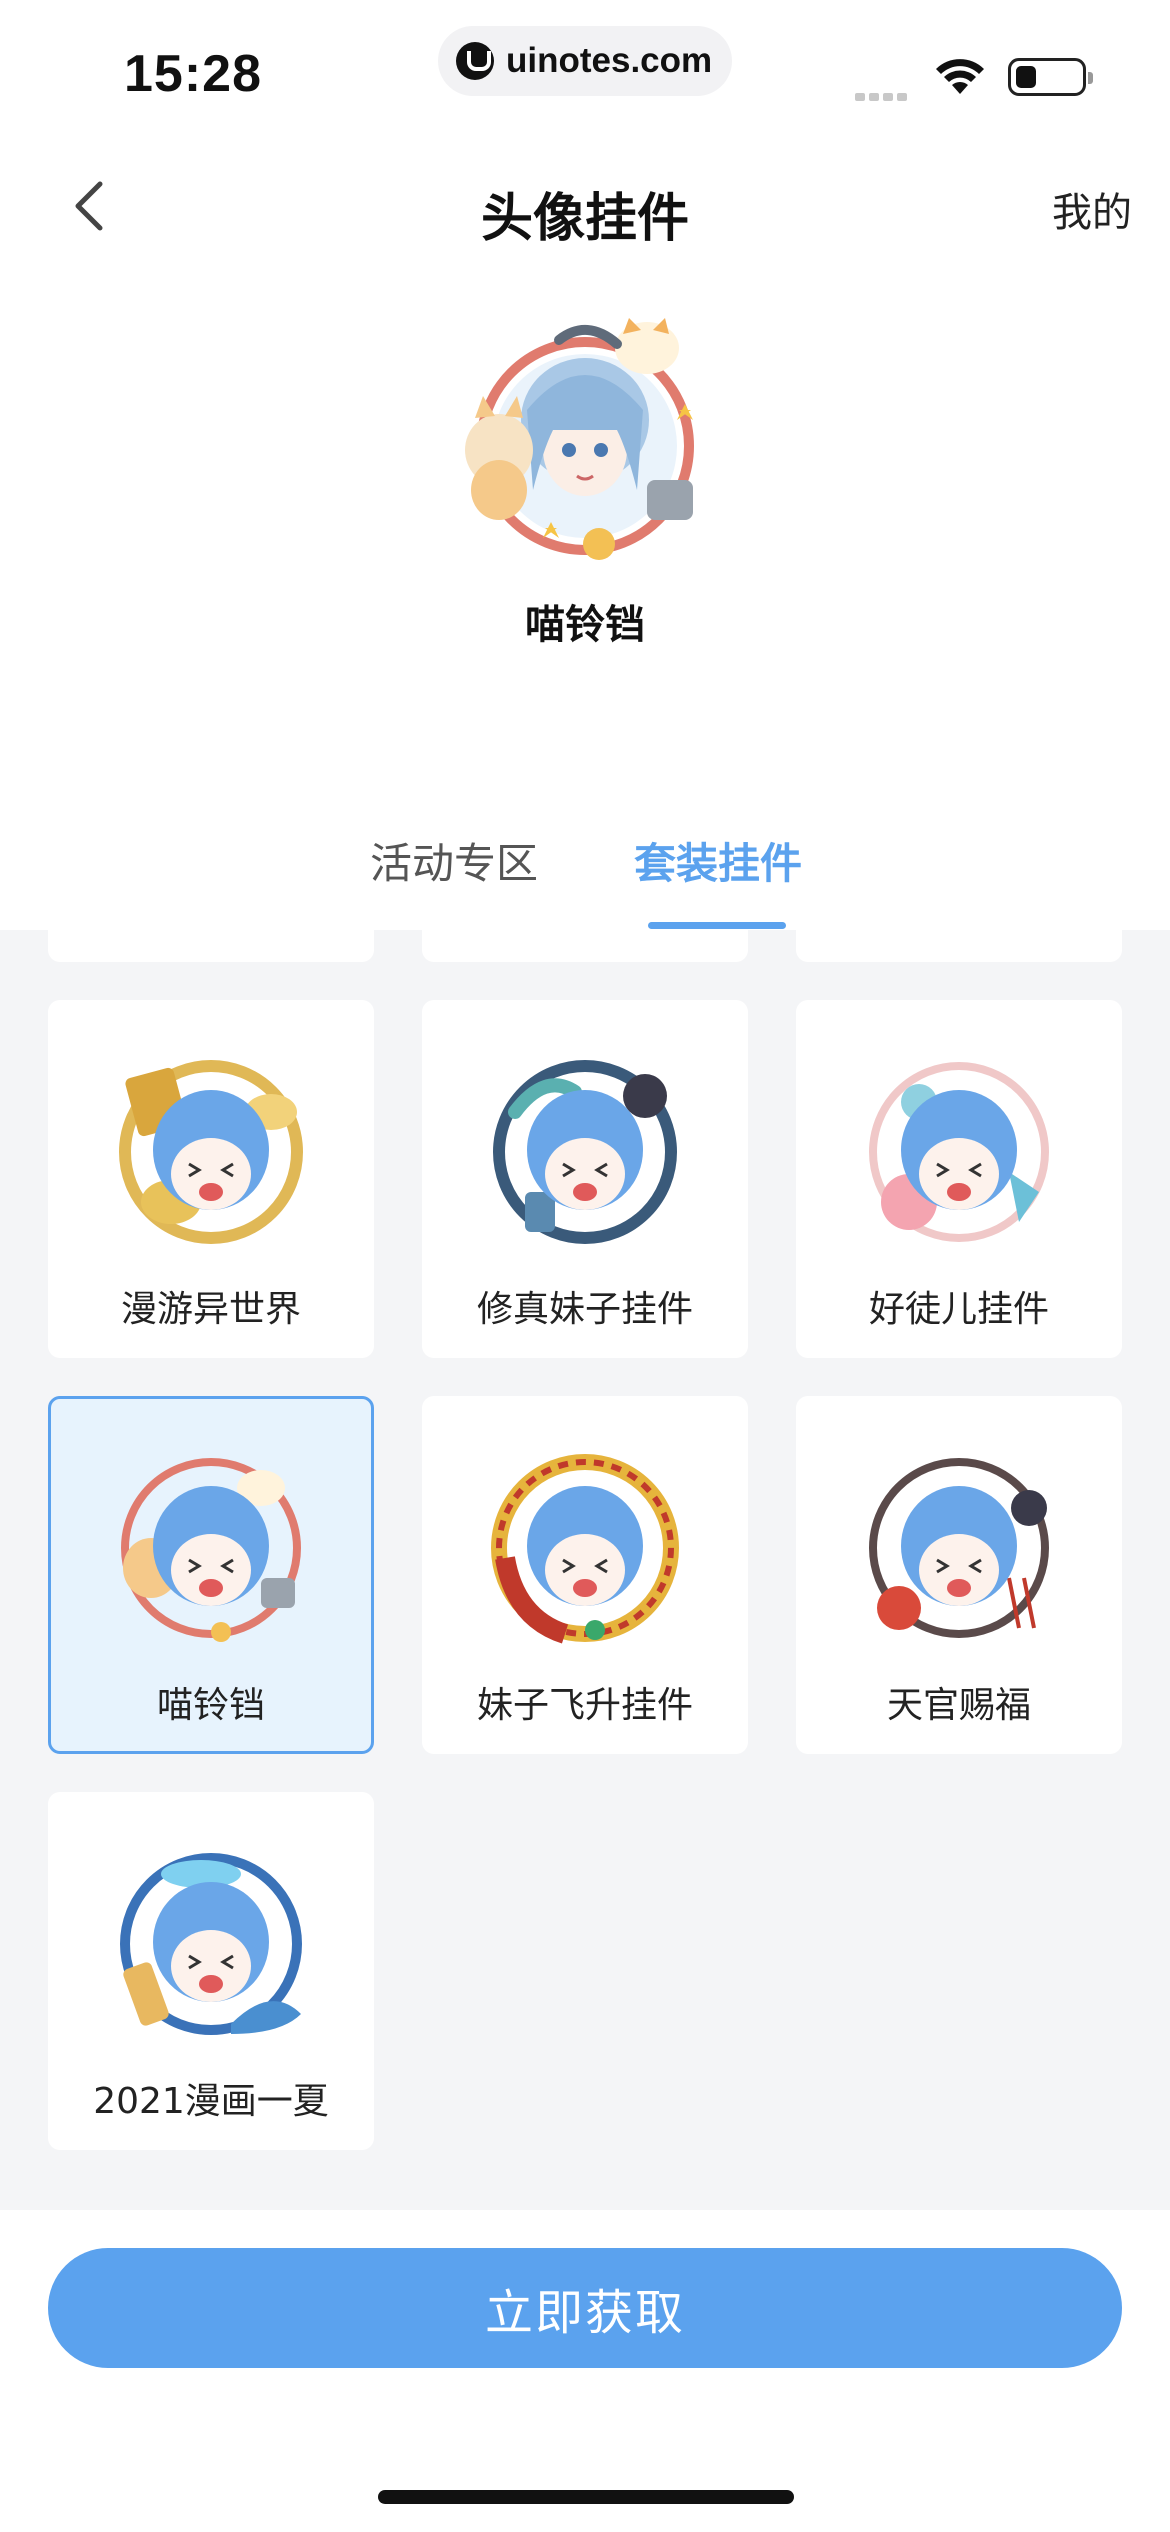 The width and height of the screenshot is (1170, 2532). I want to click on pendant-card: 天官赐福, so click(959, 1575).